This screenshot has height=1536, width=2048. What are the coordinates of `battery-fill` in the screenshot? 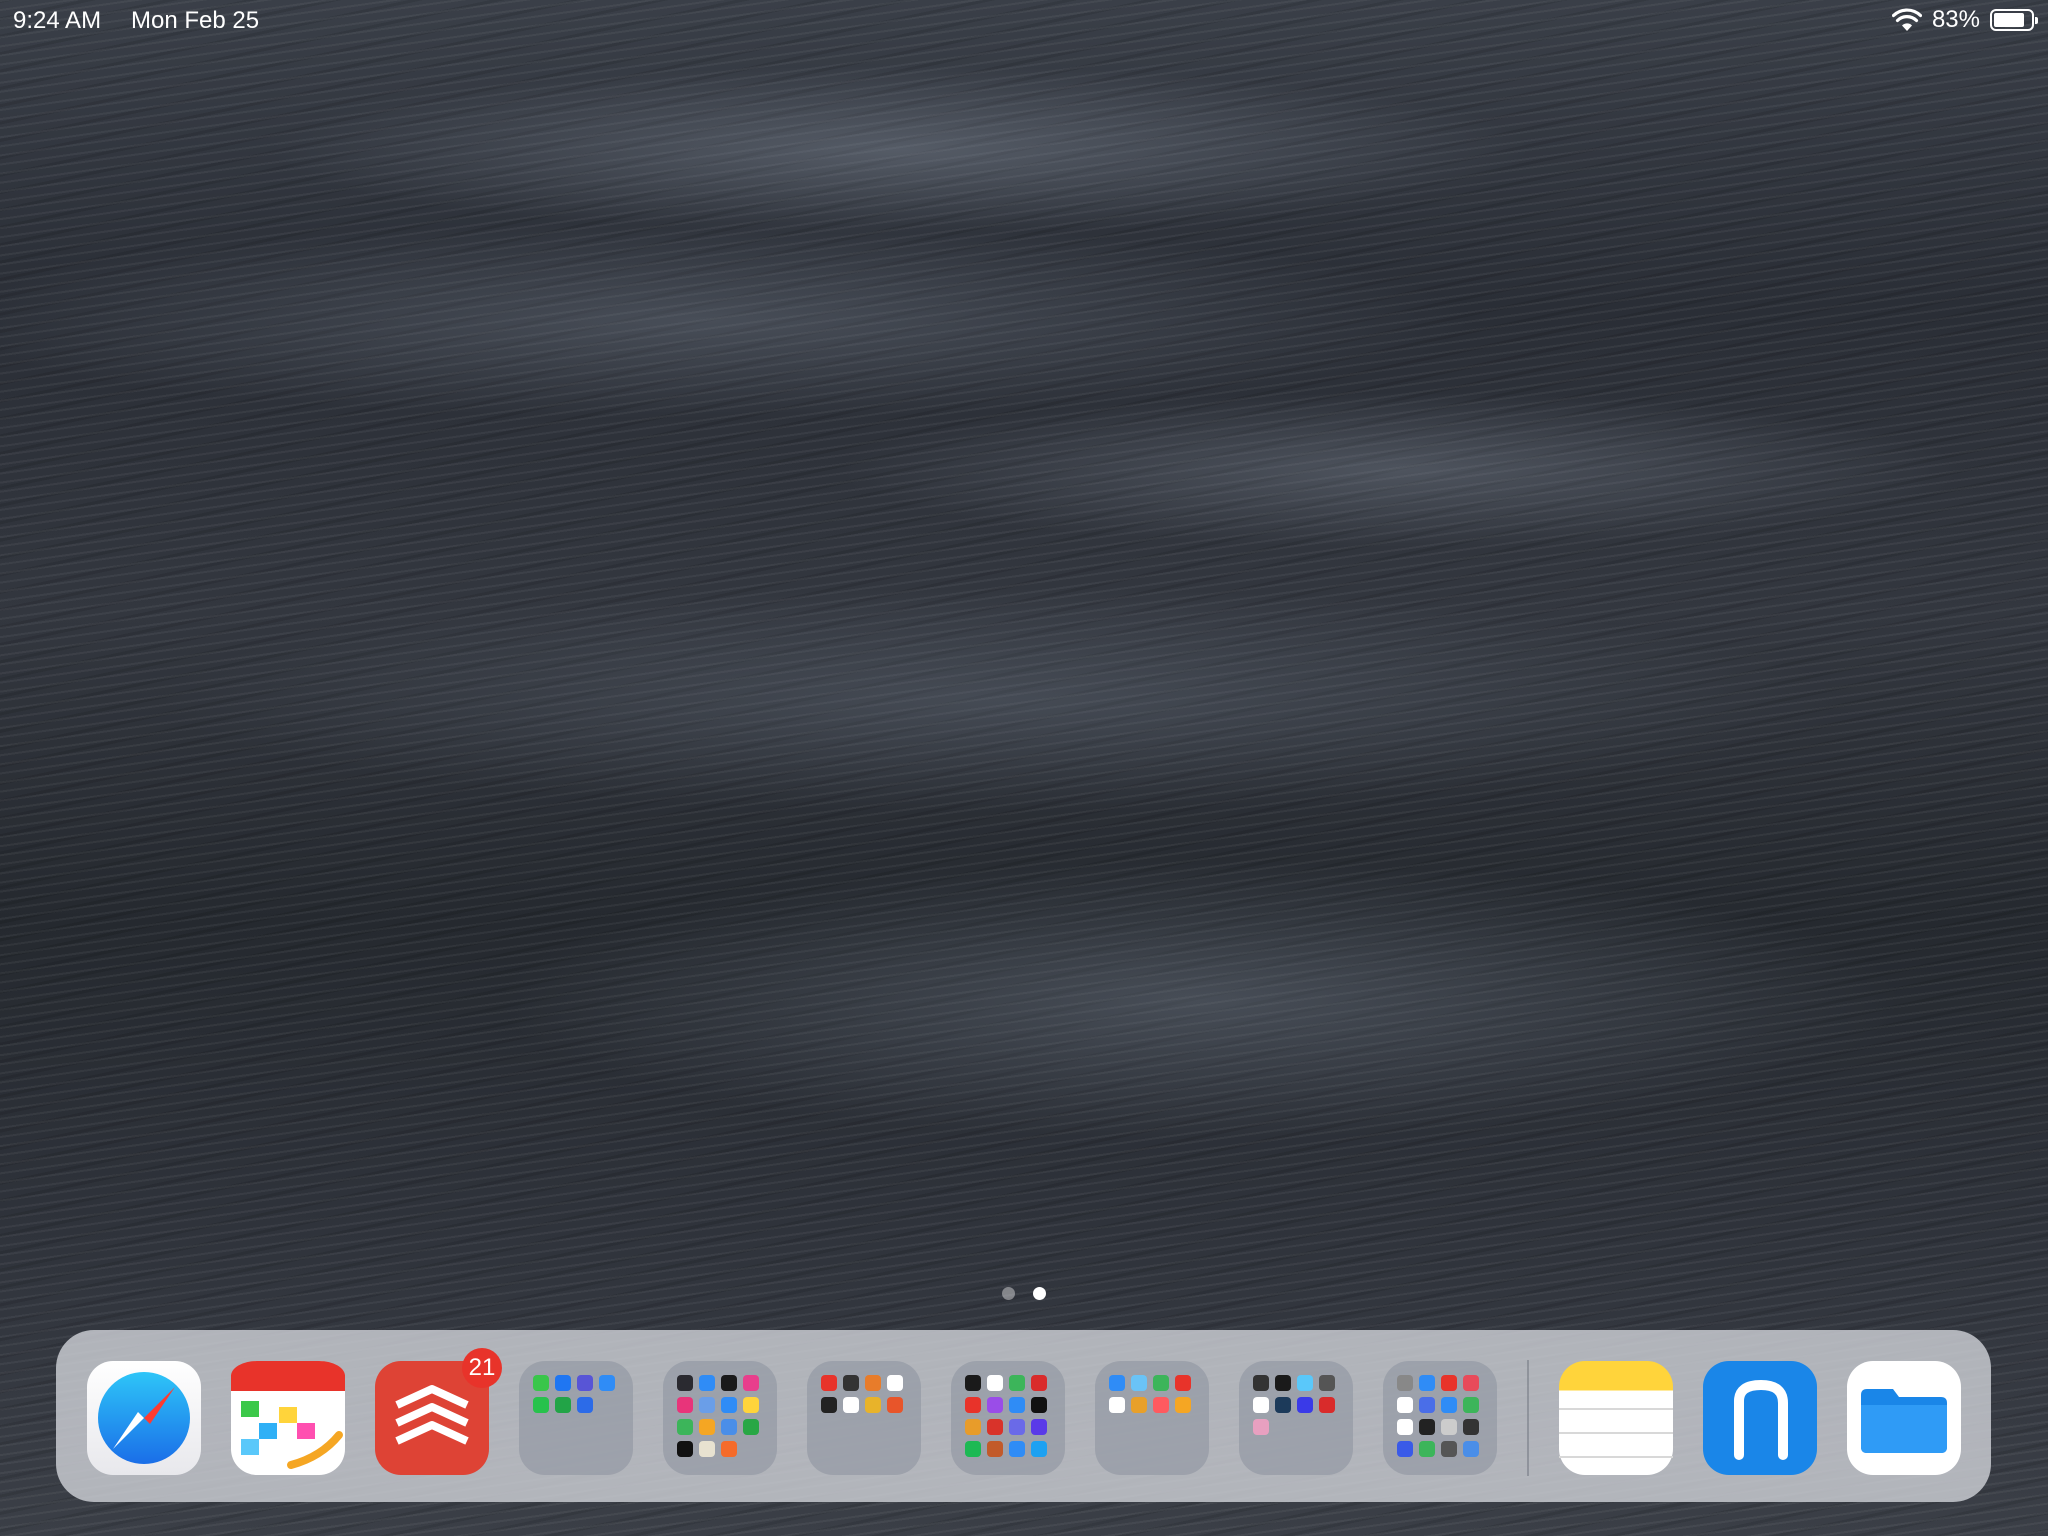 It's located at (2009, 20).